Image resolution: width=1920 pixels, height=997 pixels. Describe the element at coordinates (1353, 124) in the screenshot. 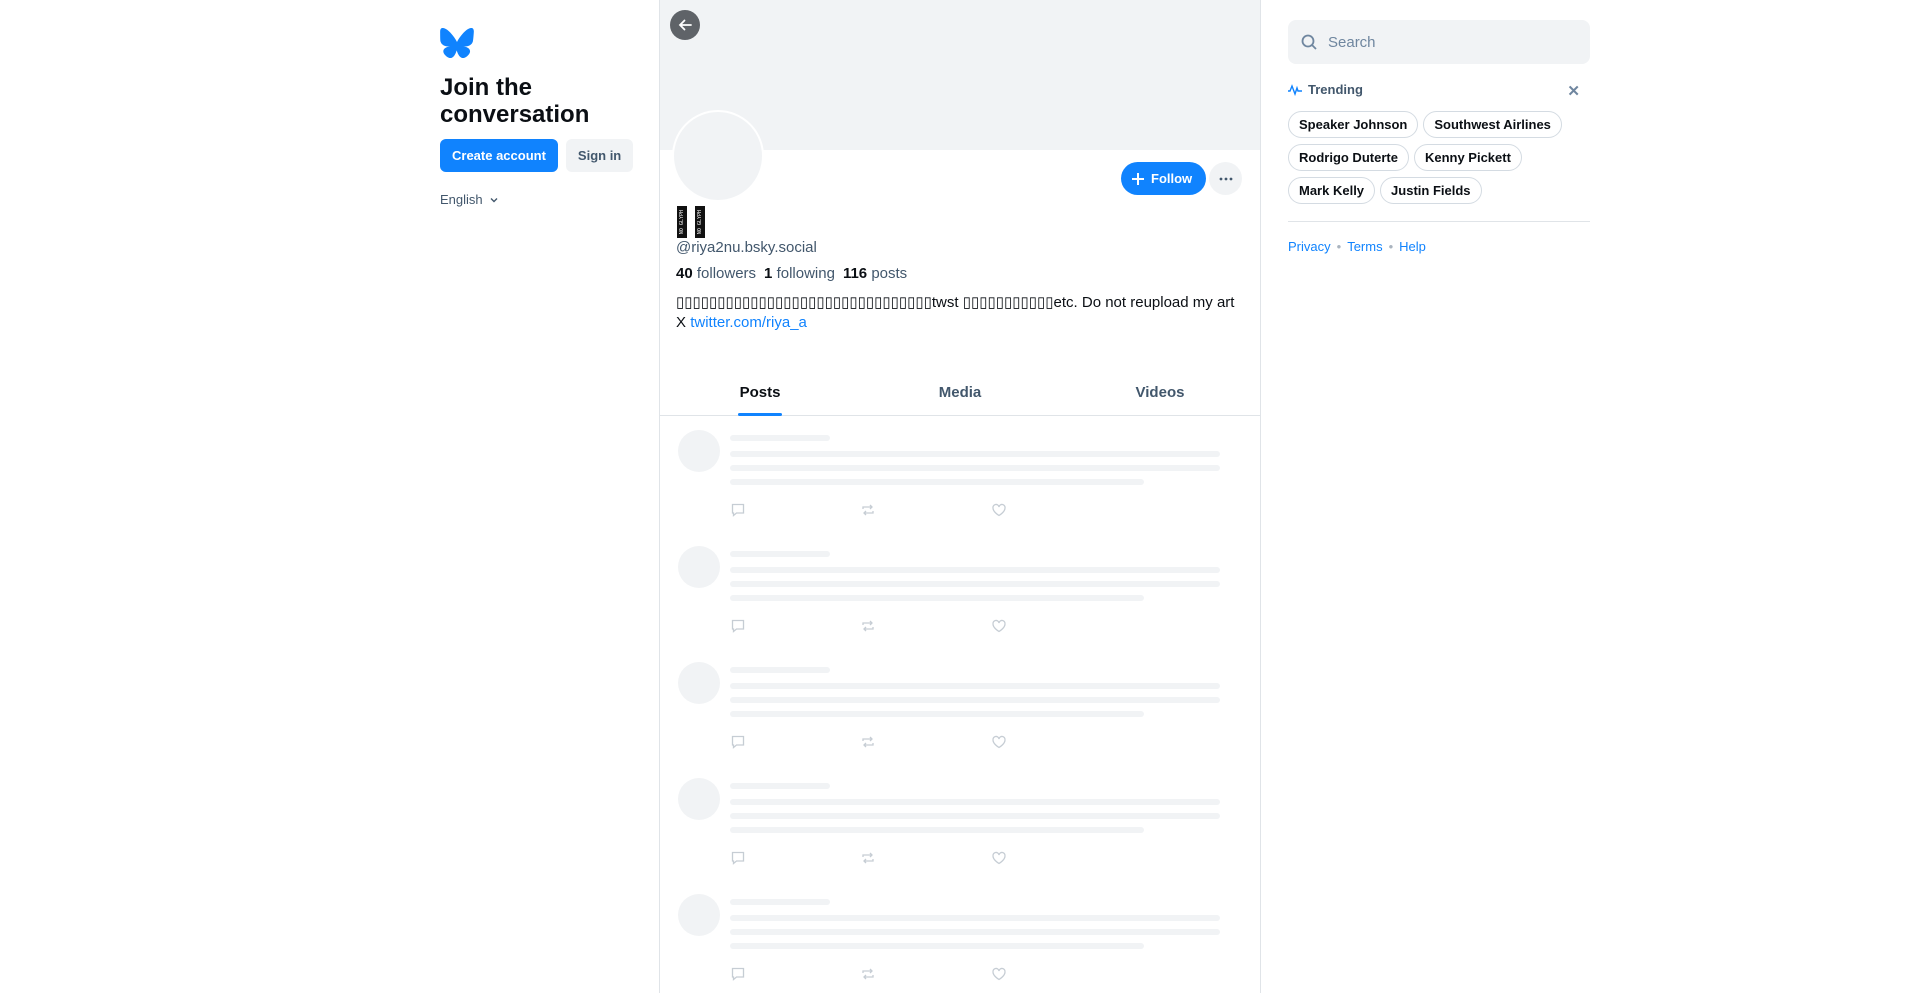

I see `trending-topic: Speaker Johnson` at that location.